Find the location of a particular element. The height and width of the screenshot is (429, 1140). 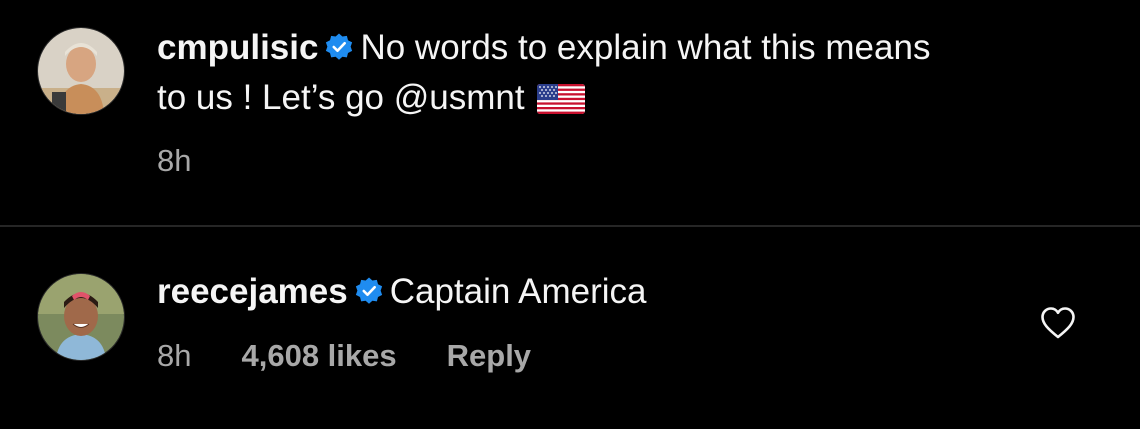

comment-username: reecejames is located at coordinates (252, 291).